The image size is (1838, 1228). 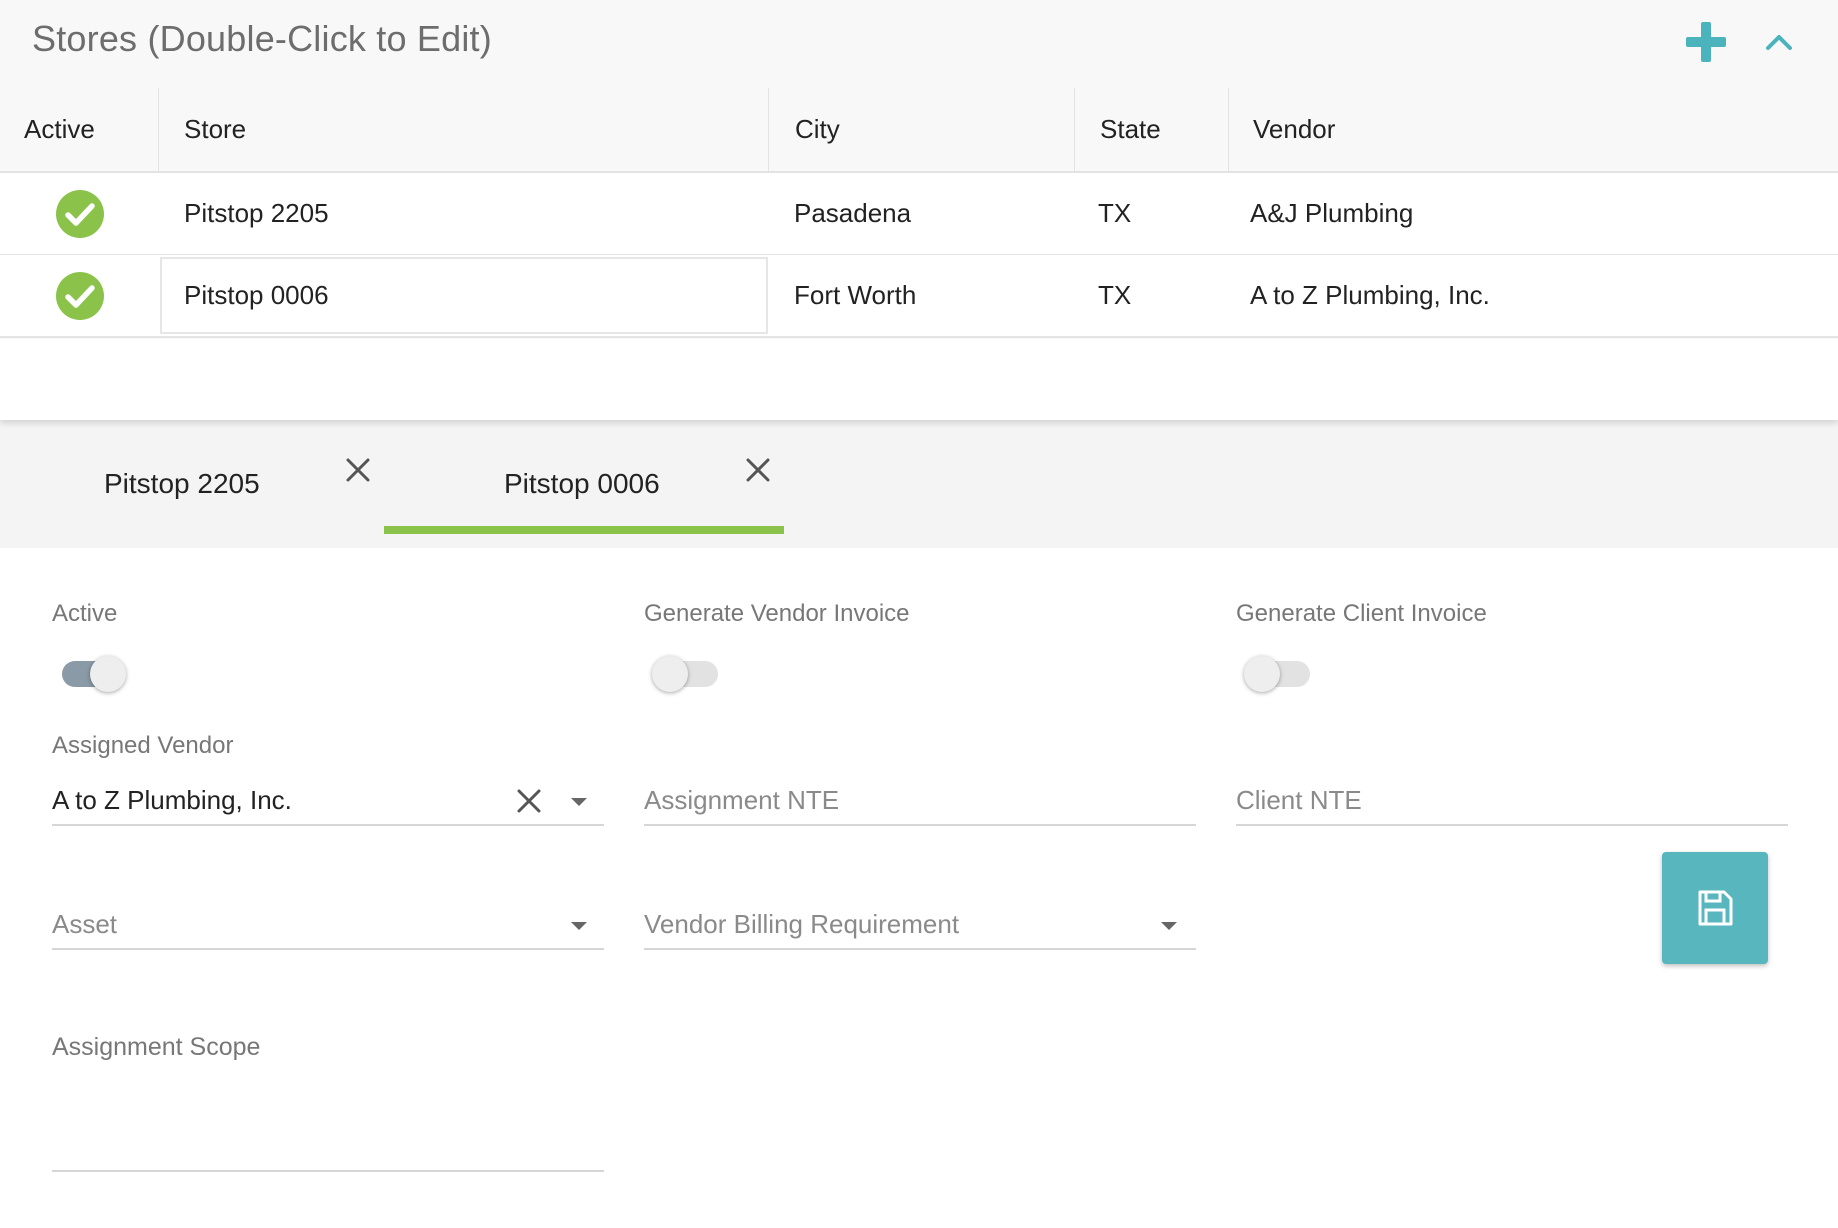 I want to click on collapse-panel-button, so click(x=1779, y=42).